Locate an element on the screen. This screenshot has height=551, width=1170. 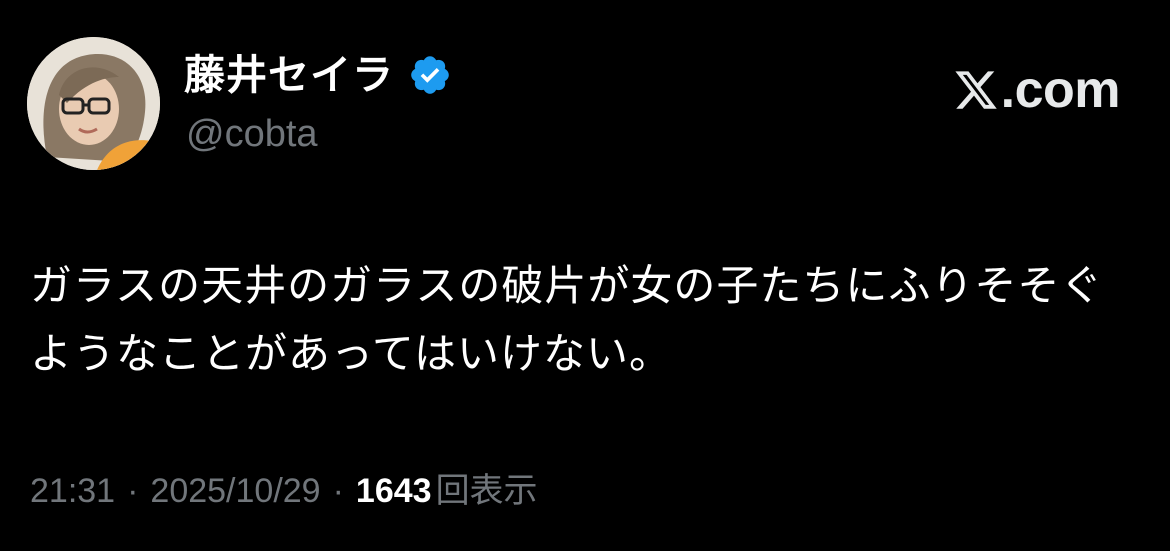
author-name-row: 藤井セイラ is located at coordinates (318, 75).